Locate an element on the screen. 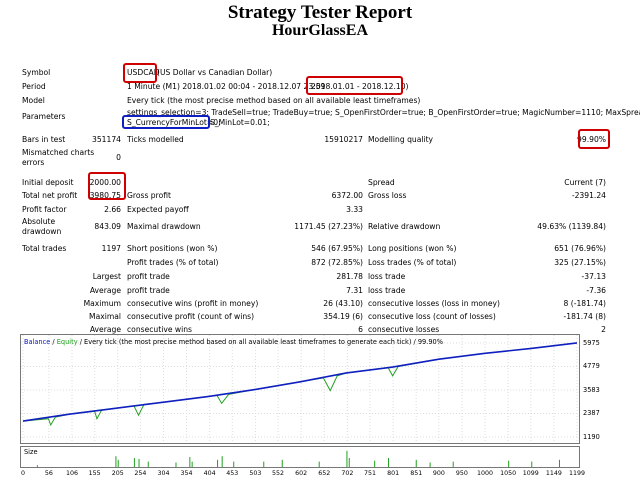  x-tick-label: 404 is located at coordinates (209, 473).